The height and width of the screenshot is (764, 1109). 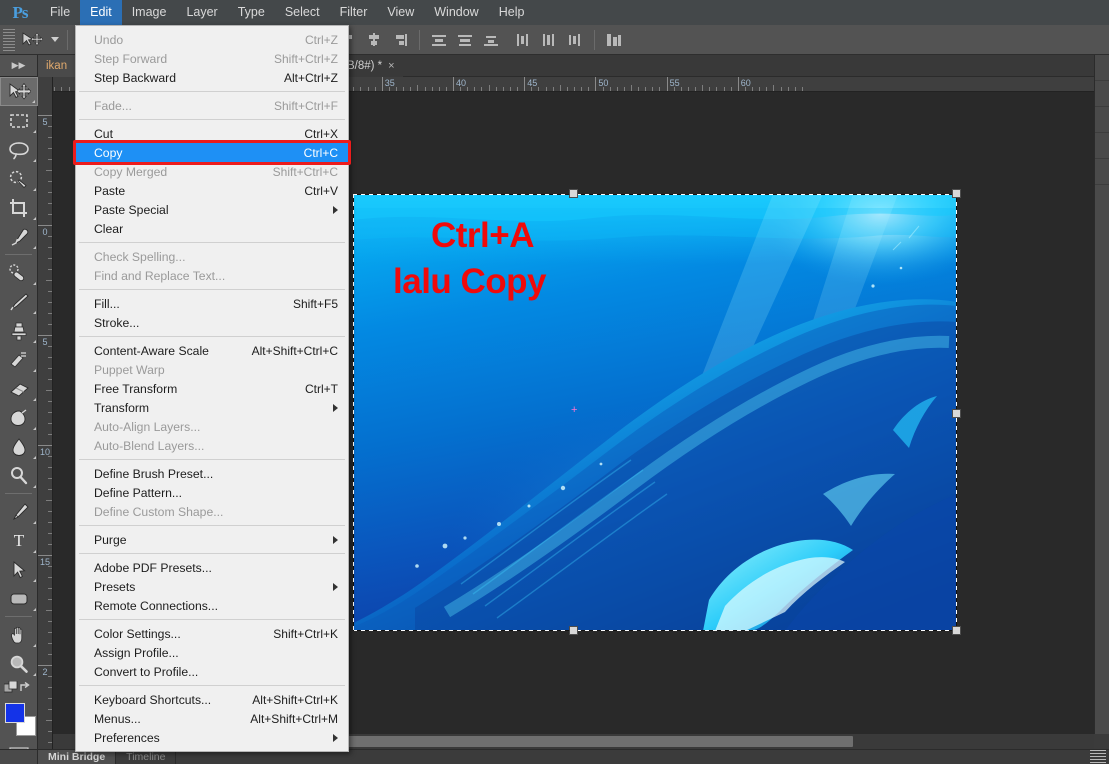 I want to click on zoom-tool, so click(x=19, y=663).